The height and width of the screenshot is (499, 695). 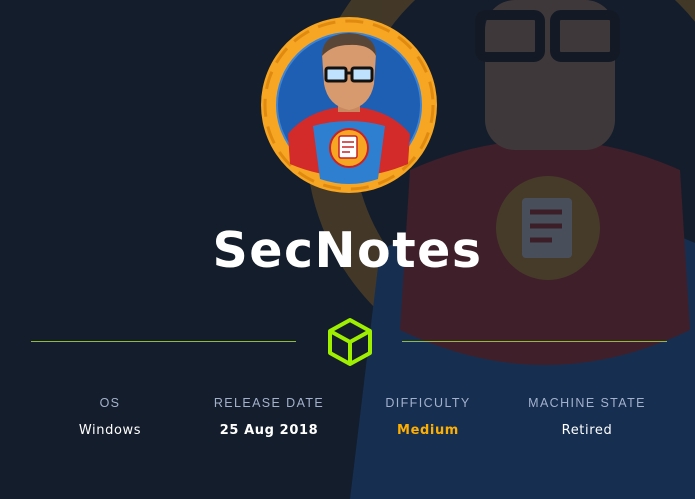 What do you see at coordinates (587, 430) in the screenshot?
I see `stat-machine-state-value: Retired` at bounding box center [587, 430].